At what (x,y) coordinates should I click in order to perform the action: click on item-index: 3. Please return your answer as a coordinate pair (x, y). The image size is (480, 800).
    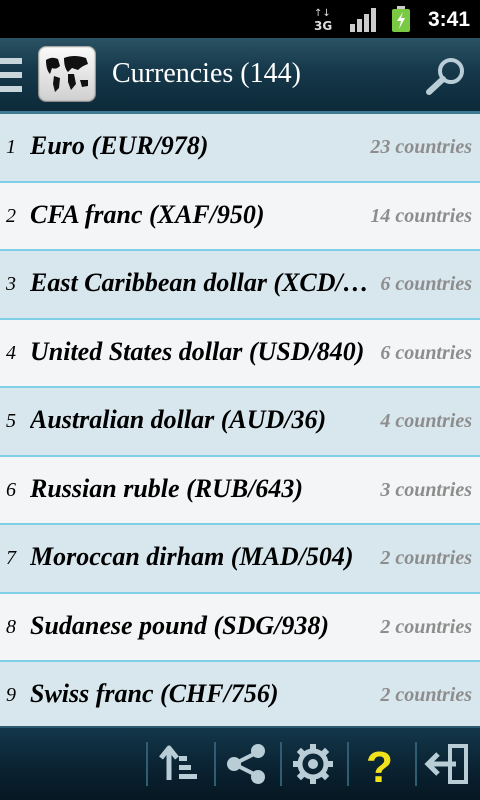
    Looking at the image, I should click on (11, 284).